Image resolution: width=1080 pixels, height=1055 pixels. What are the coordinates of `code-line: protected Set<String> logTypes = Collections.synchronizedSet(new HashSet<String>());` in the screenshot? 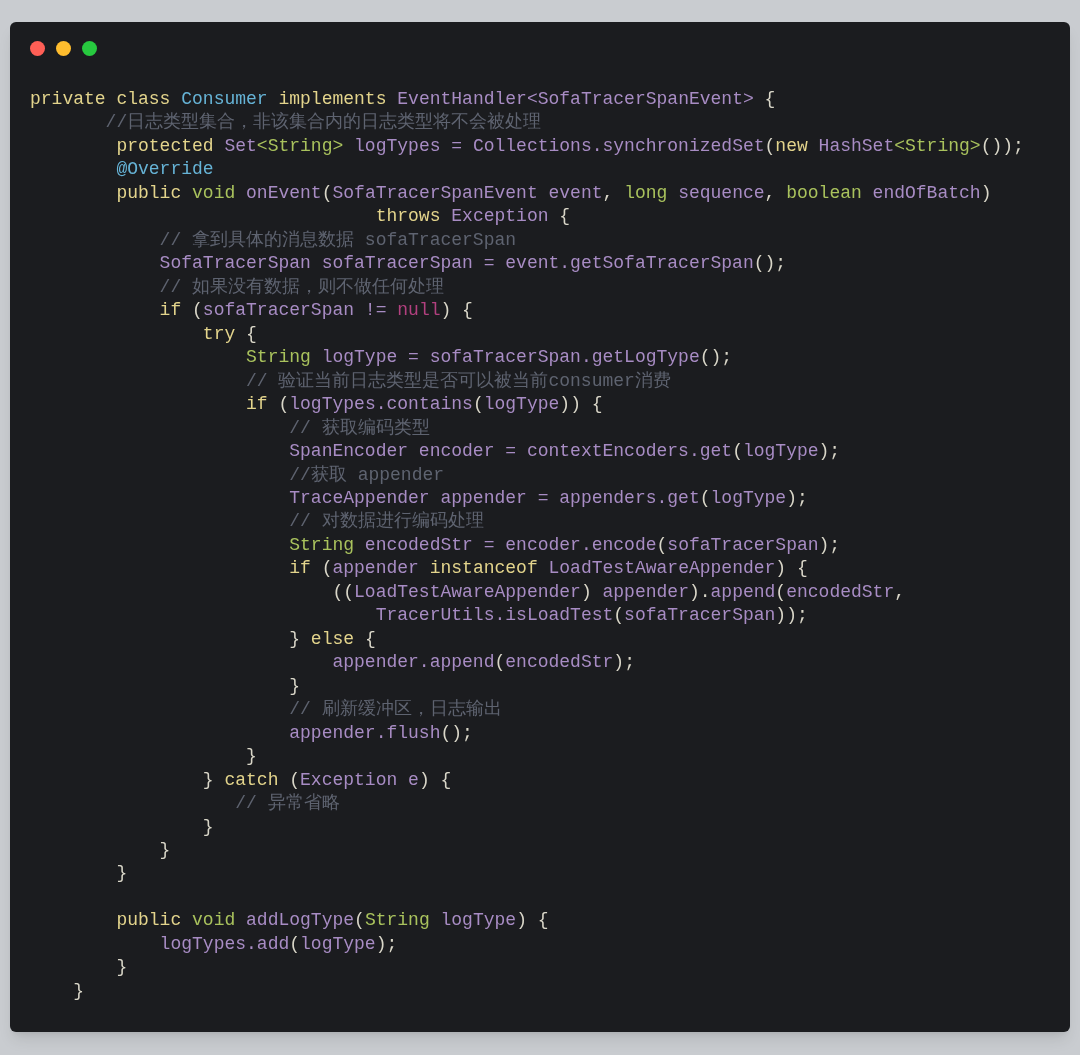 It's located at (569, 146).